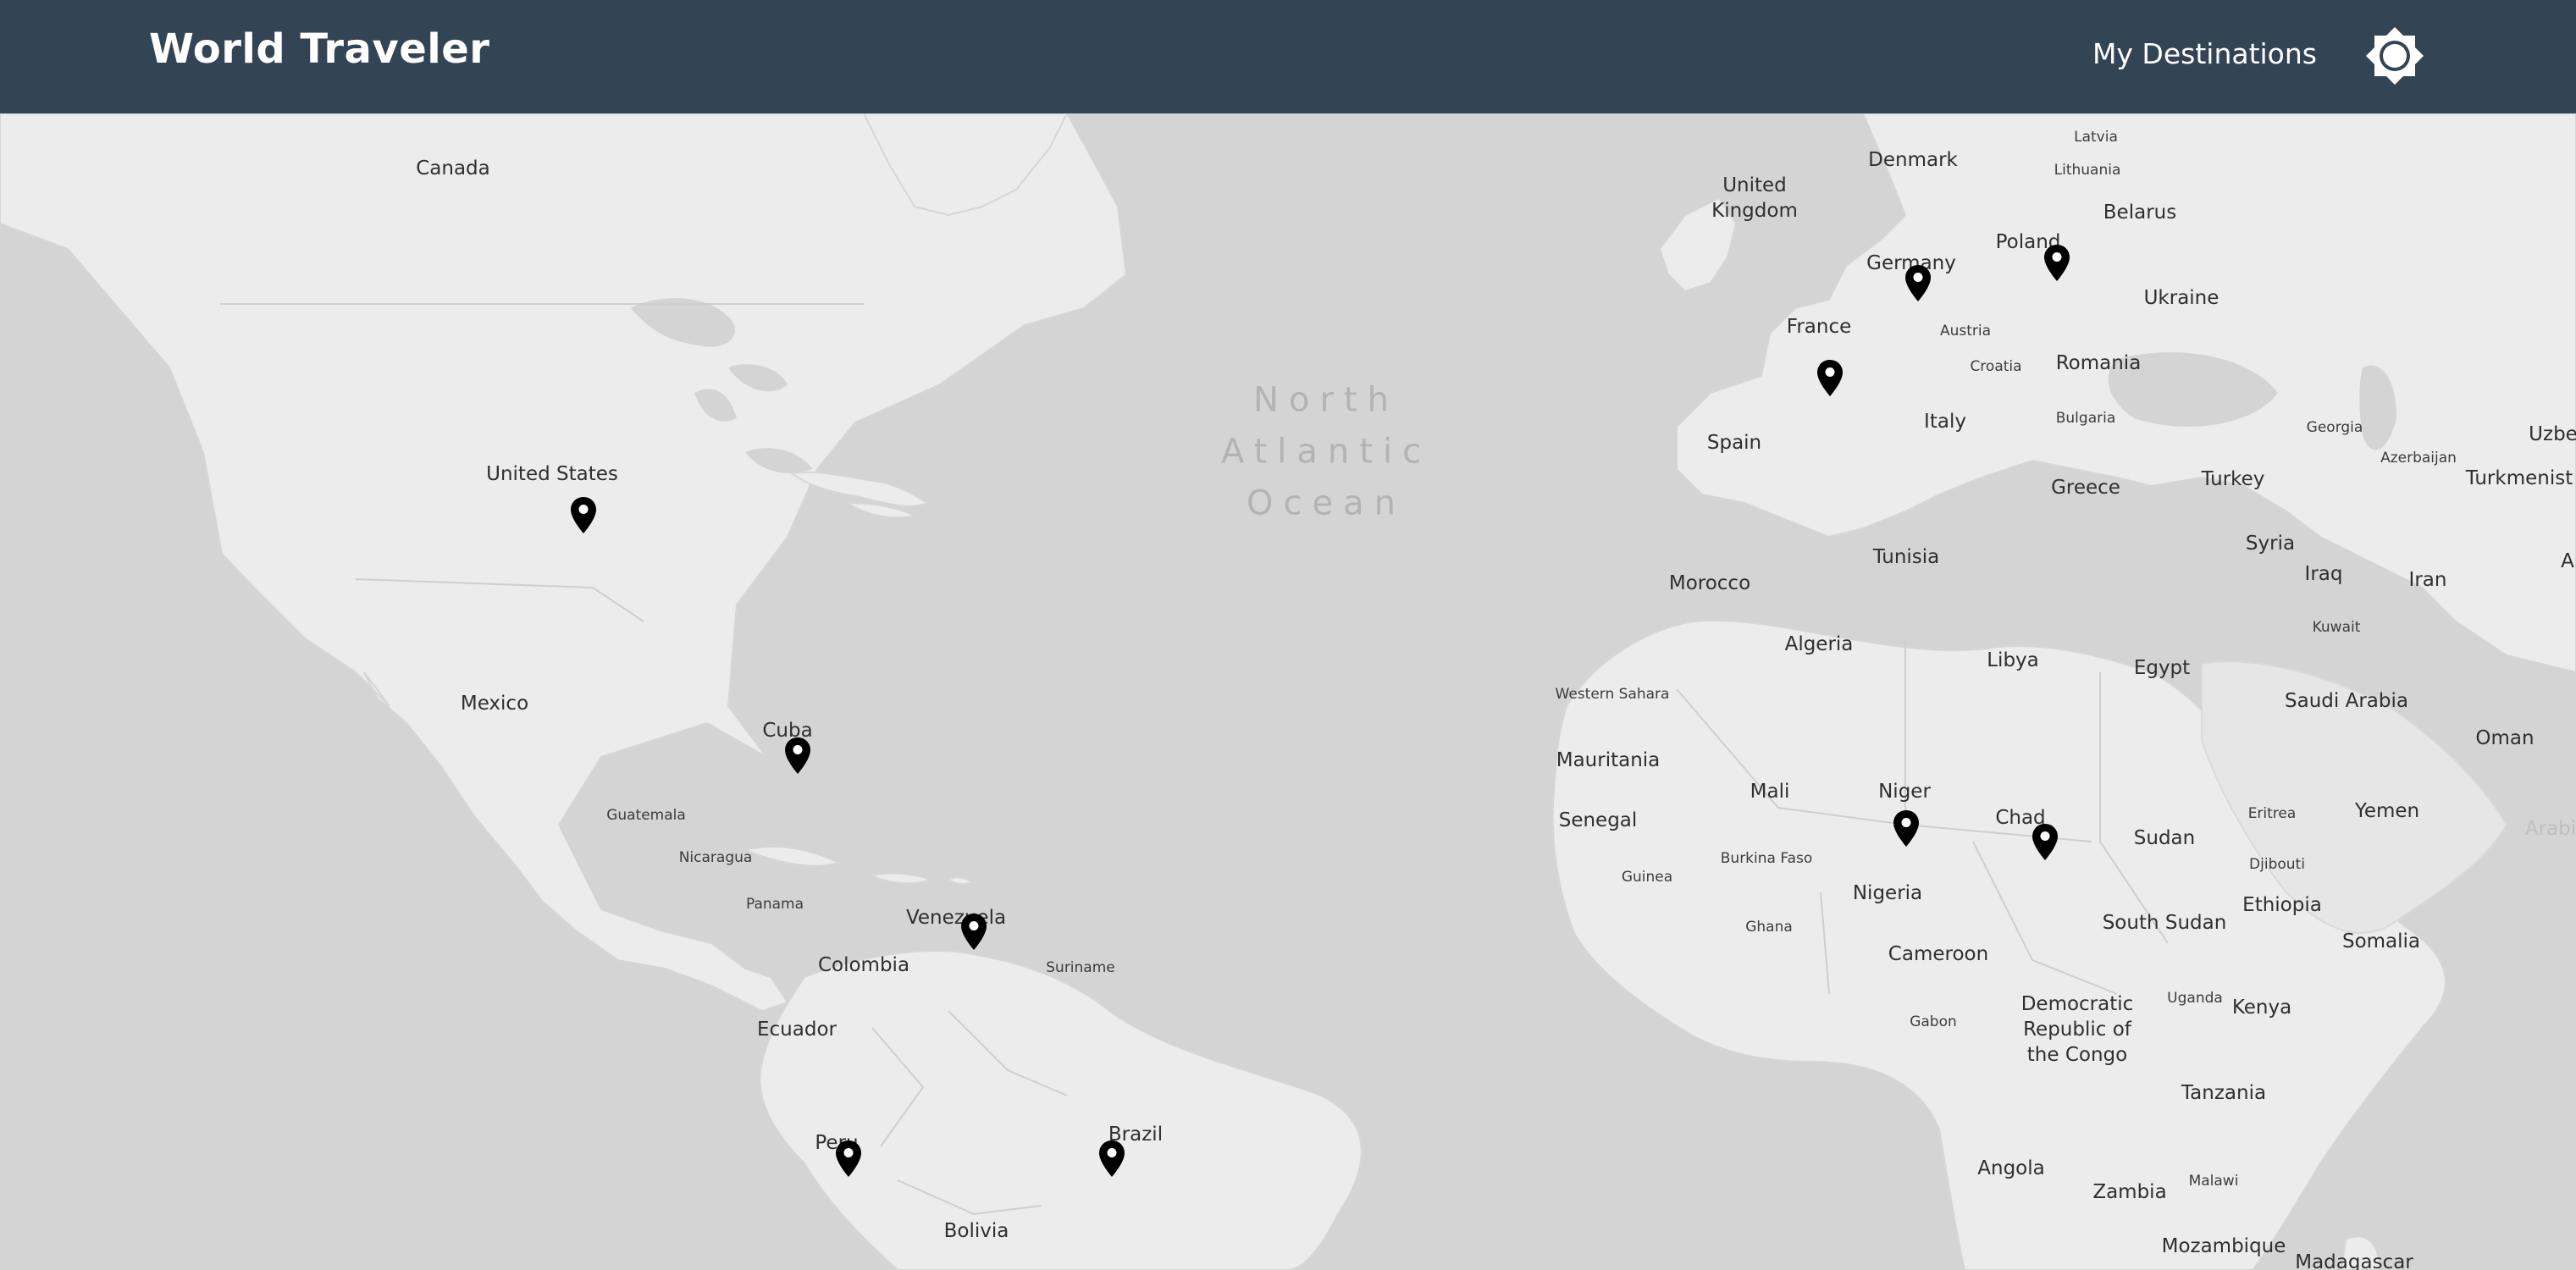 This screenshot has width=2576, height=1270. What do you see at coordinates (1709, 583) in the screenshot?
I see `country-label-morocco: Morocco` at bounding box center [1709, 583].